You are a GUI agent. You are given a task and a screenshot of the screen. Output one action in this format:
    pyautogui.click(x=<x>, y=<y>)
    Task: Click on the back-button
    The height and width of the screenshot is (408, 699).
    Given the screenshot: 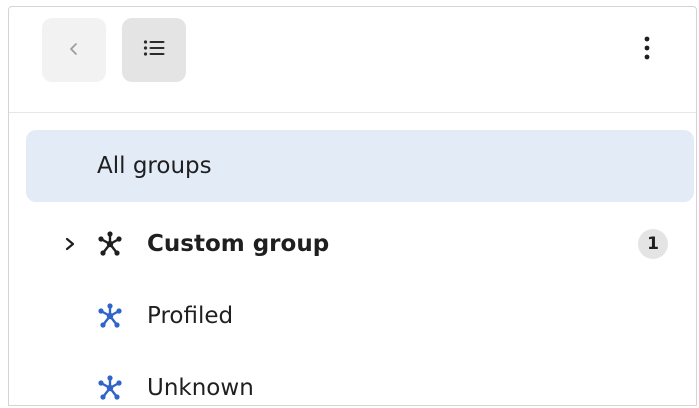 What is the action you would take?
    pyautogui.click(x=74, y=50)
    